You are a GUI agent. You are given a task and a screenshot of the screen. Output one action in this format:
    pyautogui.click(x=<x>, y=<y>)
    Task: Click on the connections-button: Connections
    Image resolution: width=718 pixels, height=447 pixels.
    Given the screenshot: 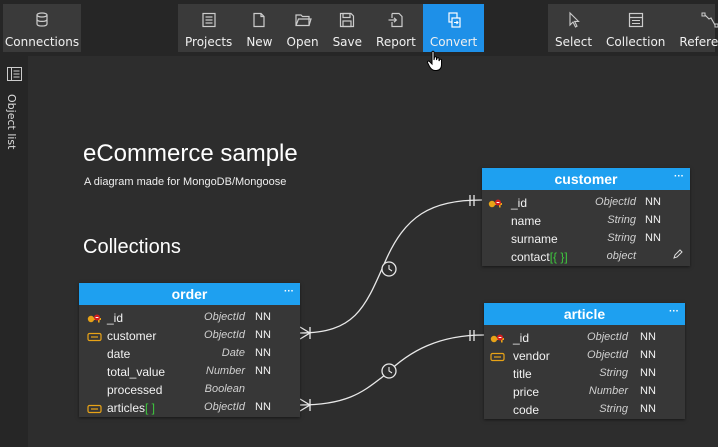 What is the action you would take?
    pyautogui.click(x=42, y=28)
    